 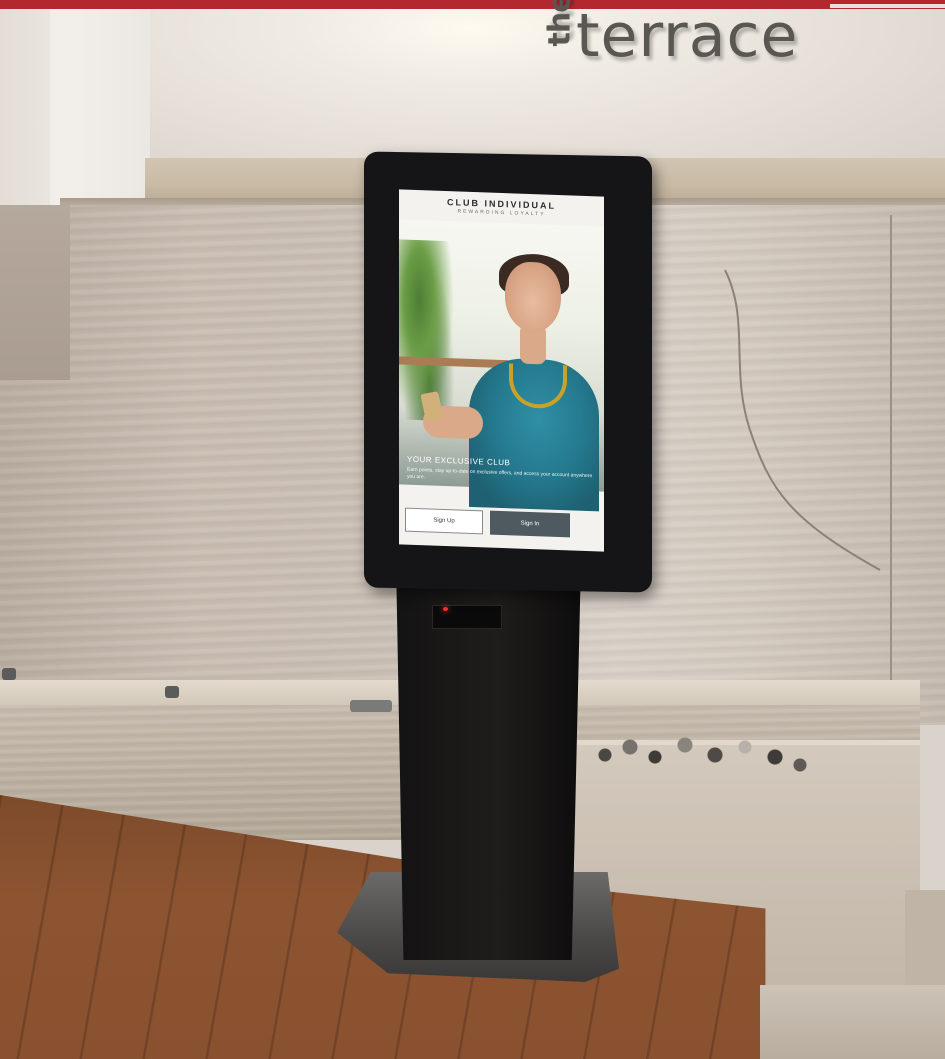 What do you see at coordinates (472, 4) in the screenshot?
I see `top-red-strip` at bounding box center [472, 4].